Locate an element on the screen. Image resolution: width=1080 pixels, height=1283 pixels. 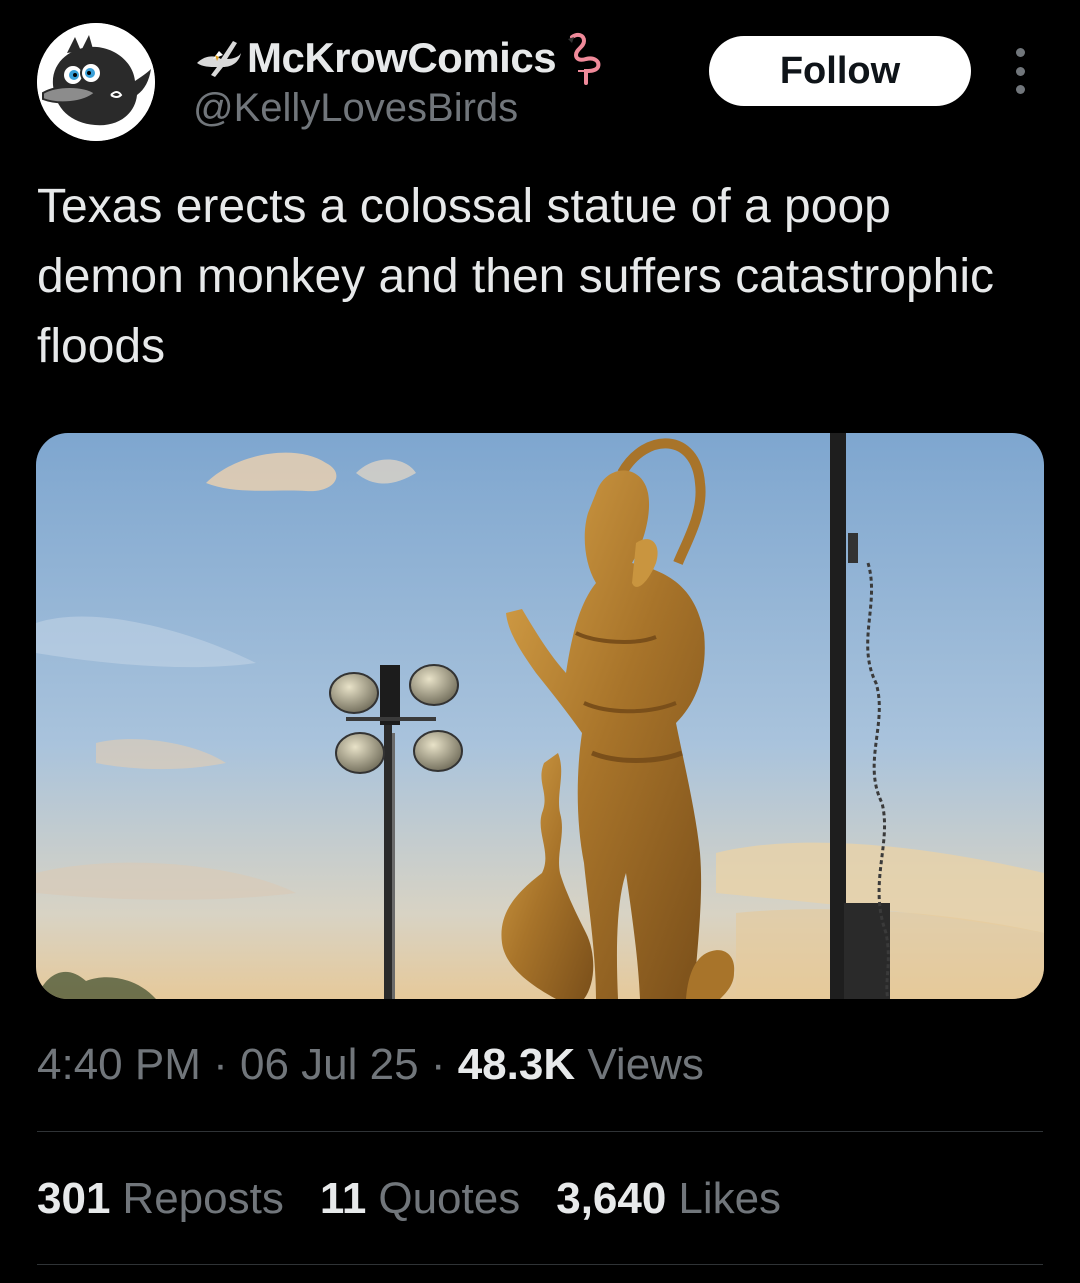
views-label: Views is located at coordinates (645, 1064).